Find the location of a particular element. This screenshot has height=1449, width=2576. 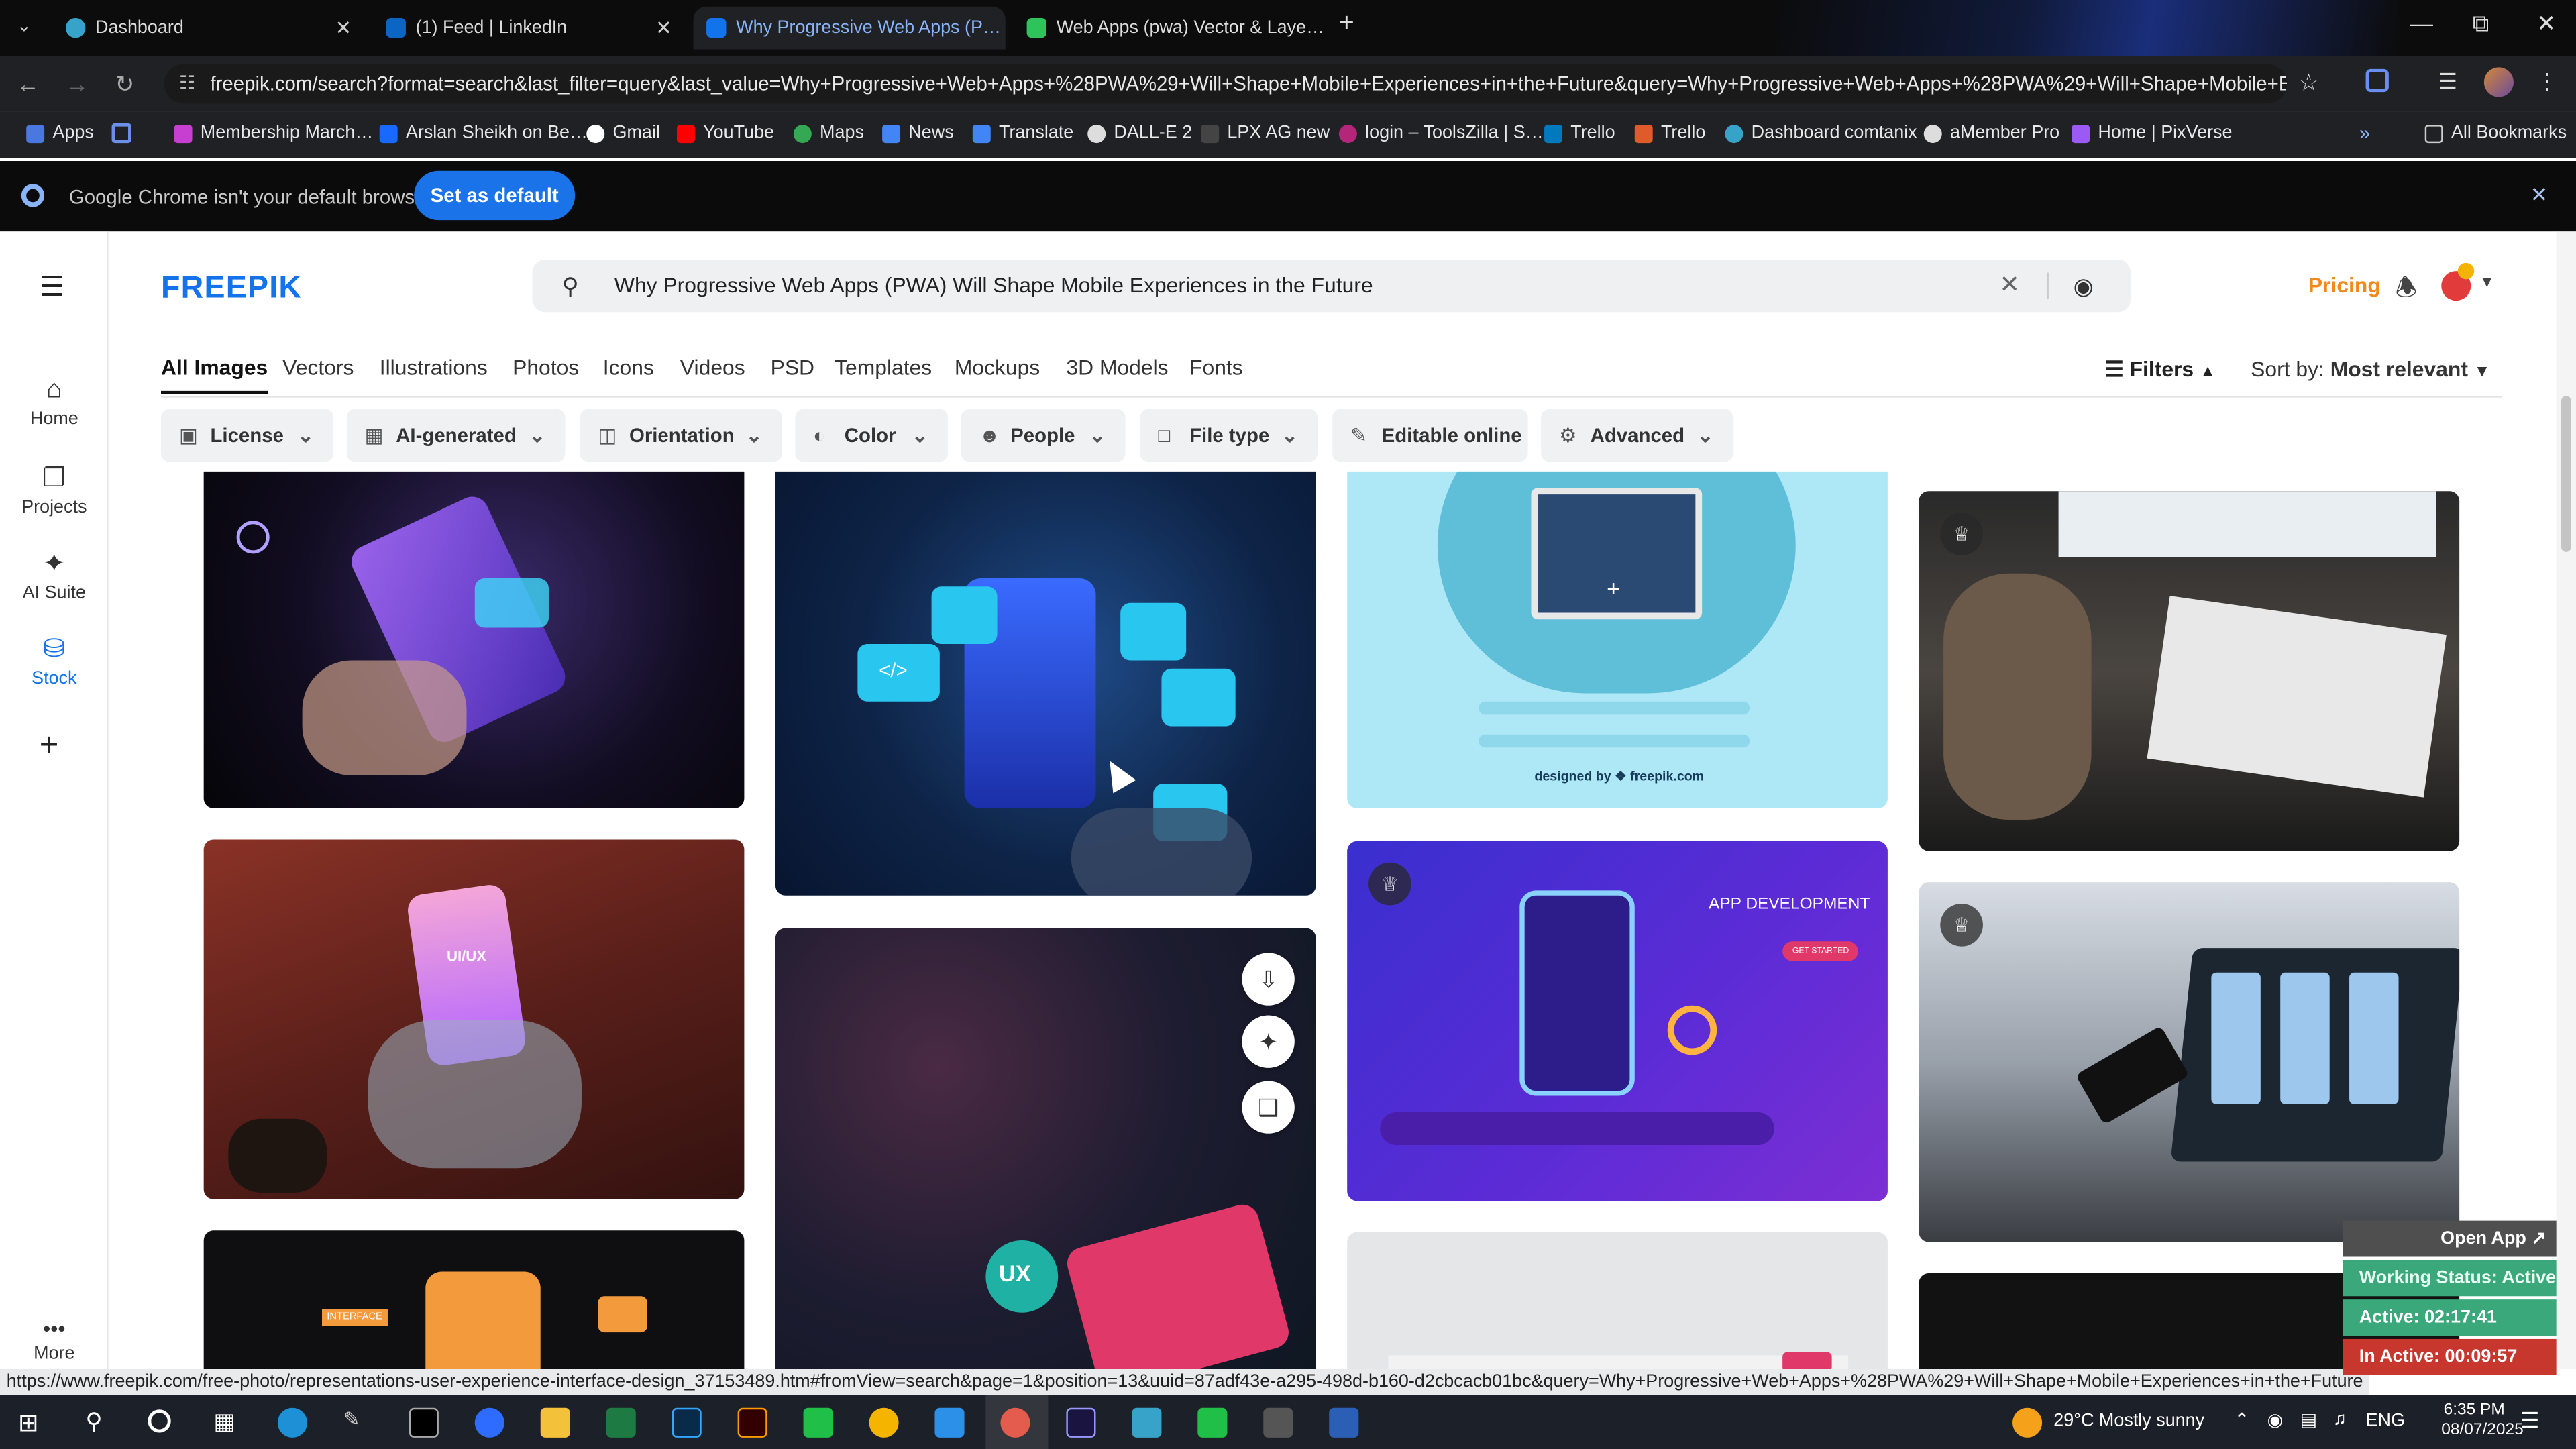

word-icon is located at coordinates (1344, 1422).